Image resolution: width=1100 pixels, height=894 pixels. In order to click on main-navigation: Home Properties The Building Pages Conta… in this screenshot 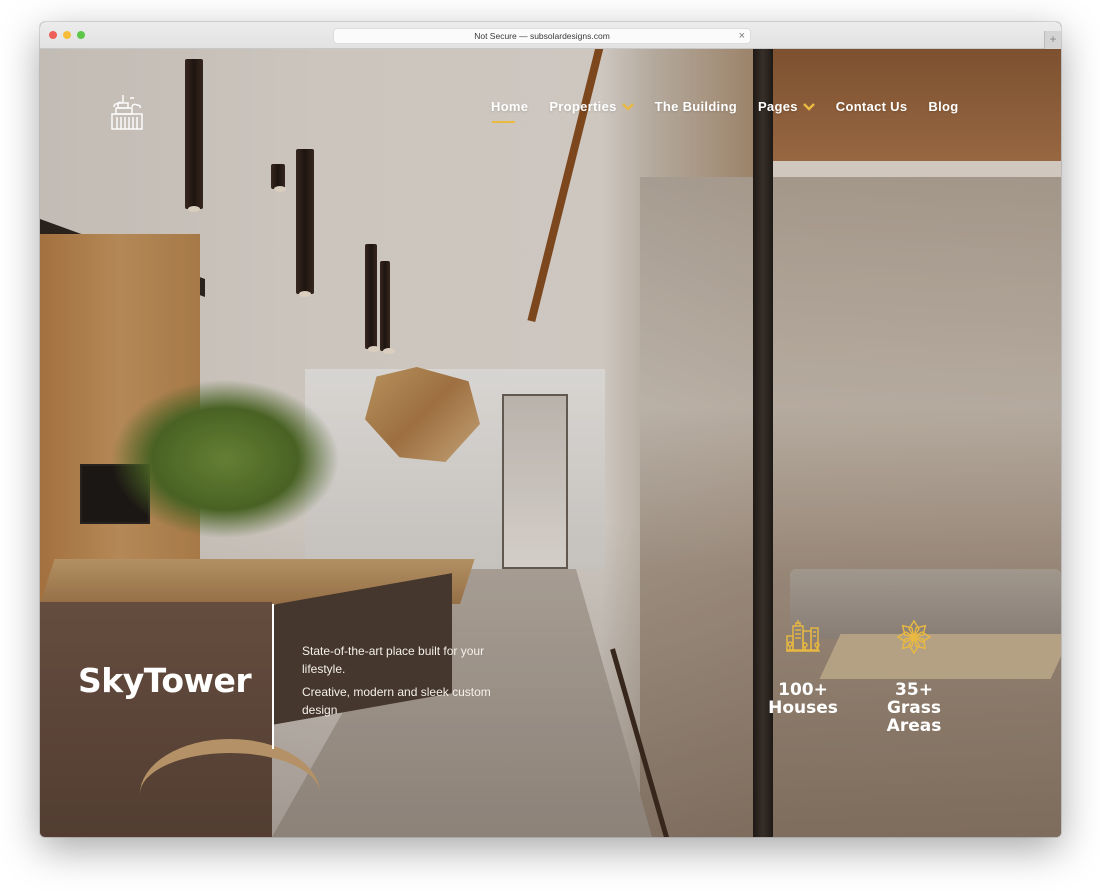, I will do `click(724, 111)`.